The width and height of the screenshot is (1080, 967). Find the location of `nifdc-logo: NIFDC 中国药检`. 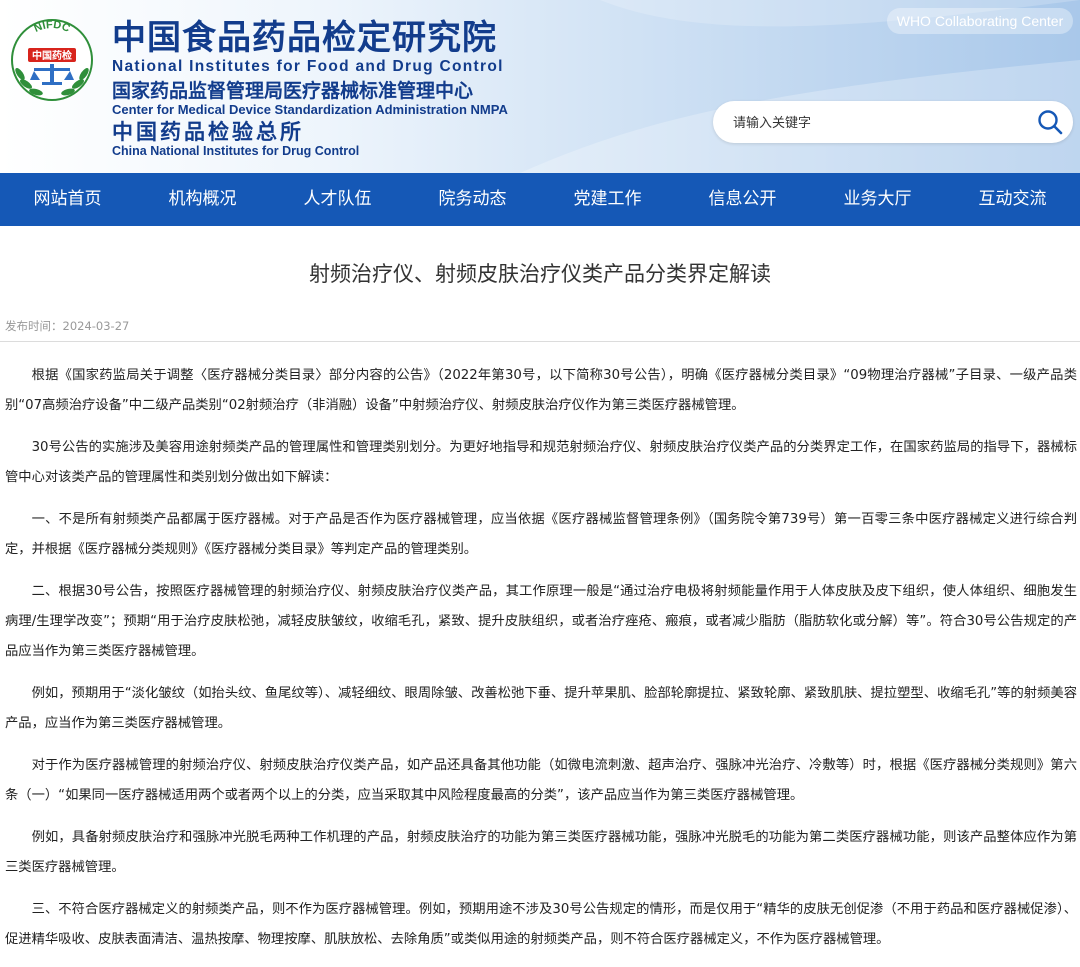

nifdc-logo: NIFDC 中国药检 is located at coordinates (52, 58).